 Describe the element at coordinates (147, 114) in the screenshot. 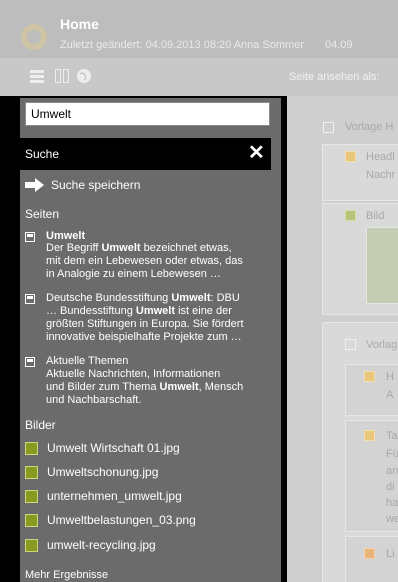

I see `search-input` at that location.